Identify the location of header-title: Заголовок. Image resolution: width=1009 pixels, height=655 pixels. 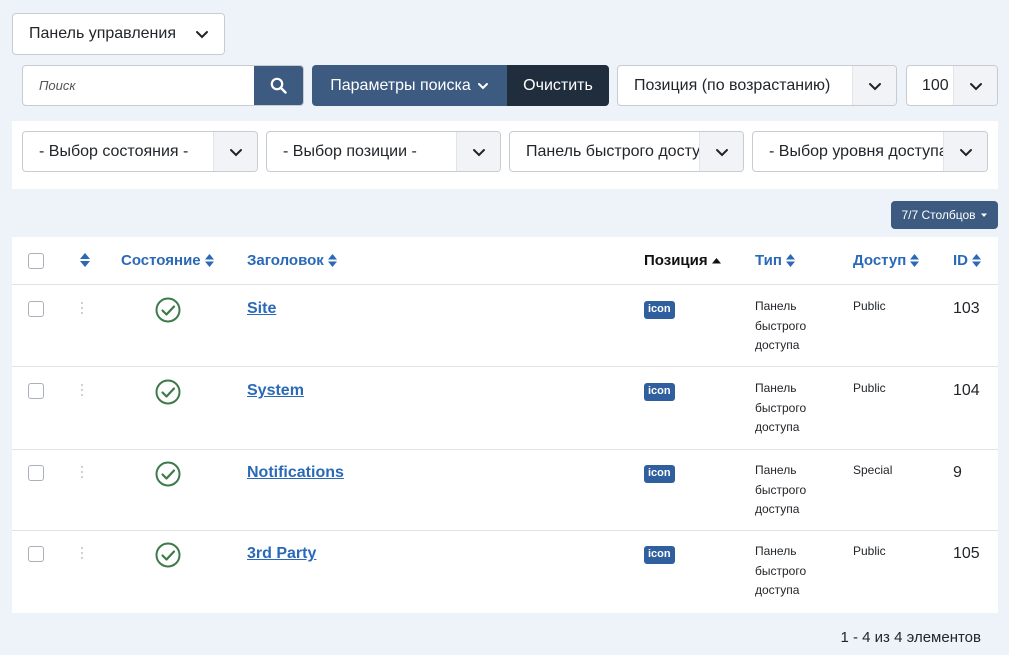
(292, 260).